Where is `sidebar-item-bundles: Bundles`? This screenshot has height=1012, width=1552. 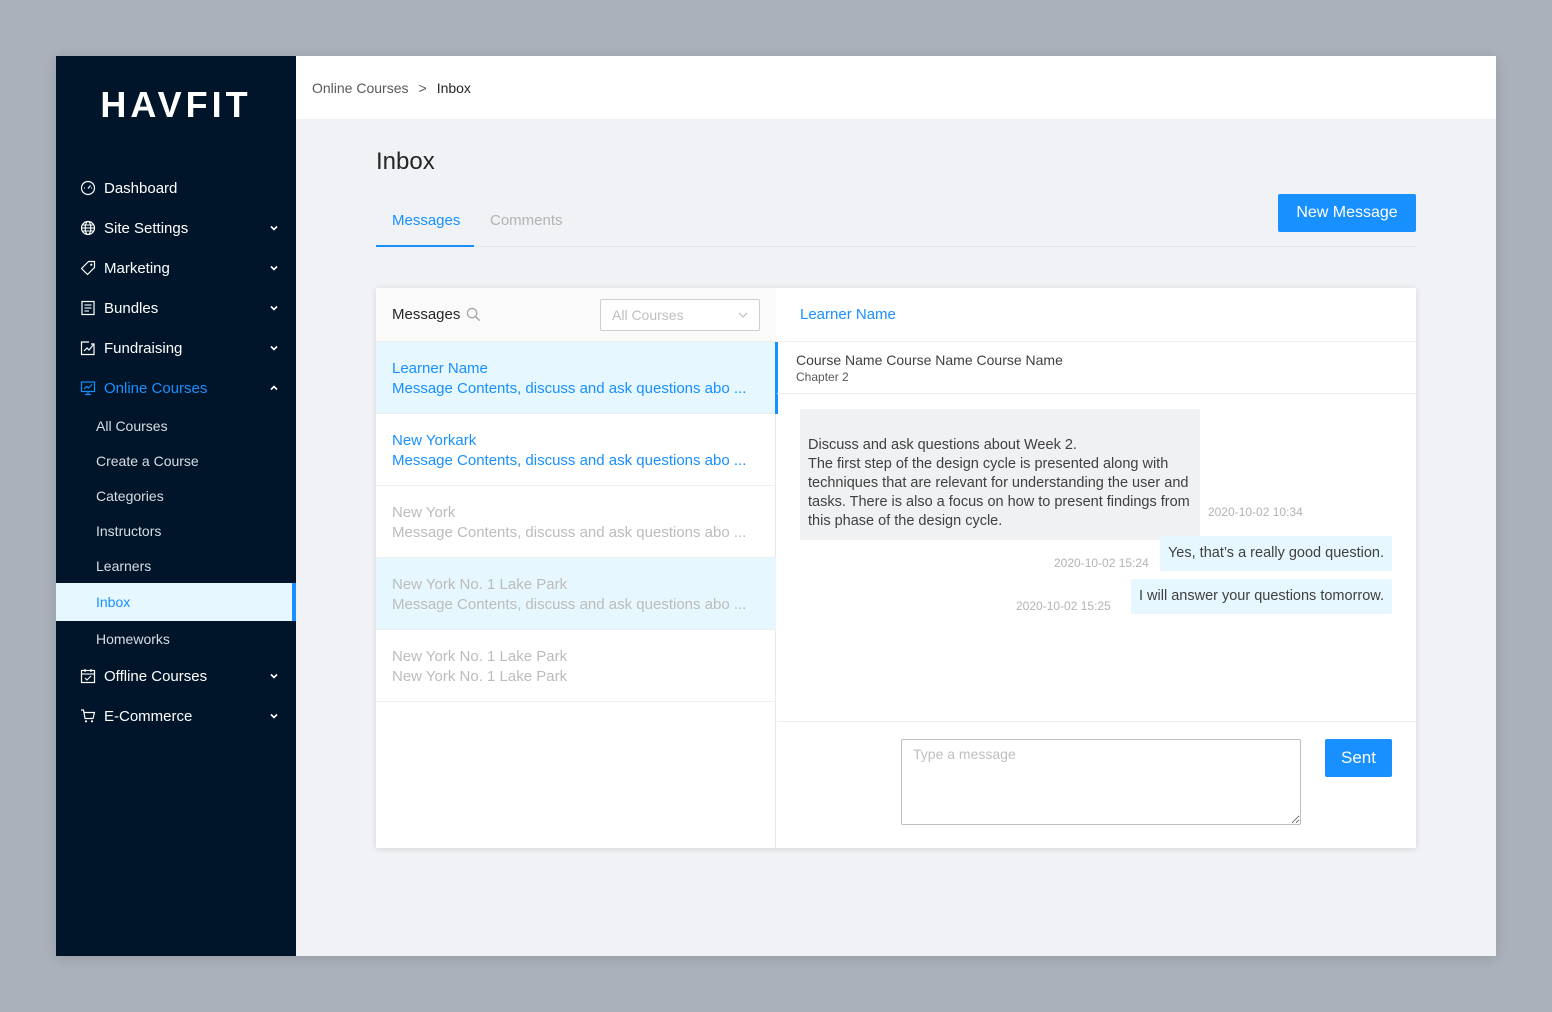
sidebar-item-bundles: Bundles is located at coordinates (176, 308).